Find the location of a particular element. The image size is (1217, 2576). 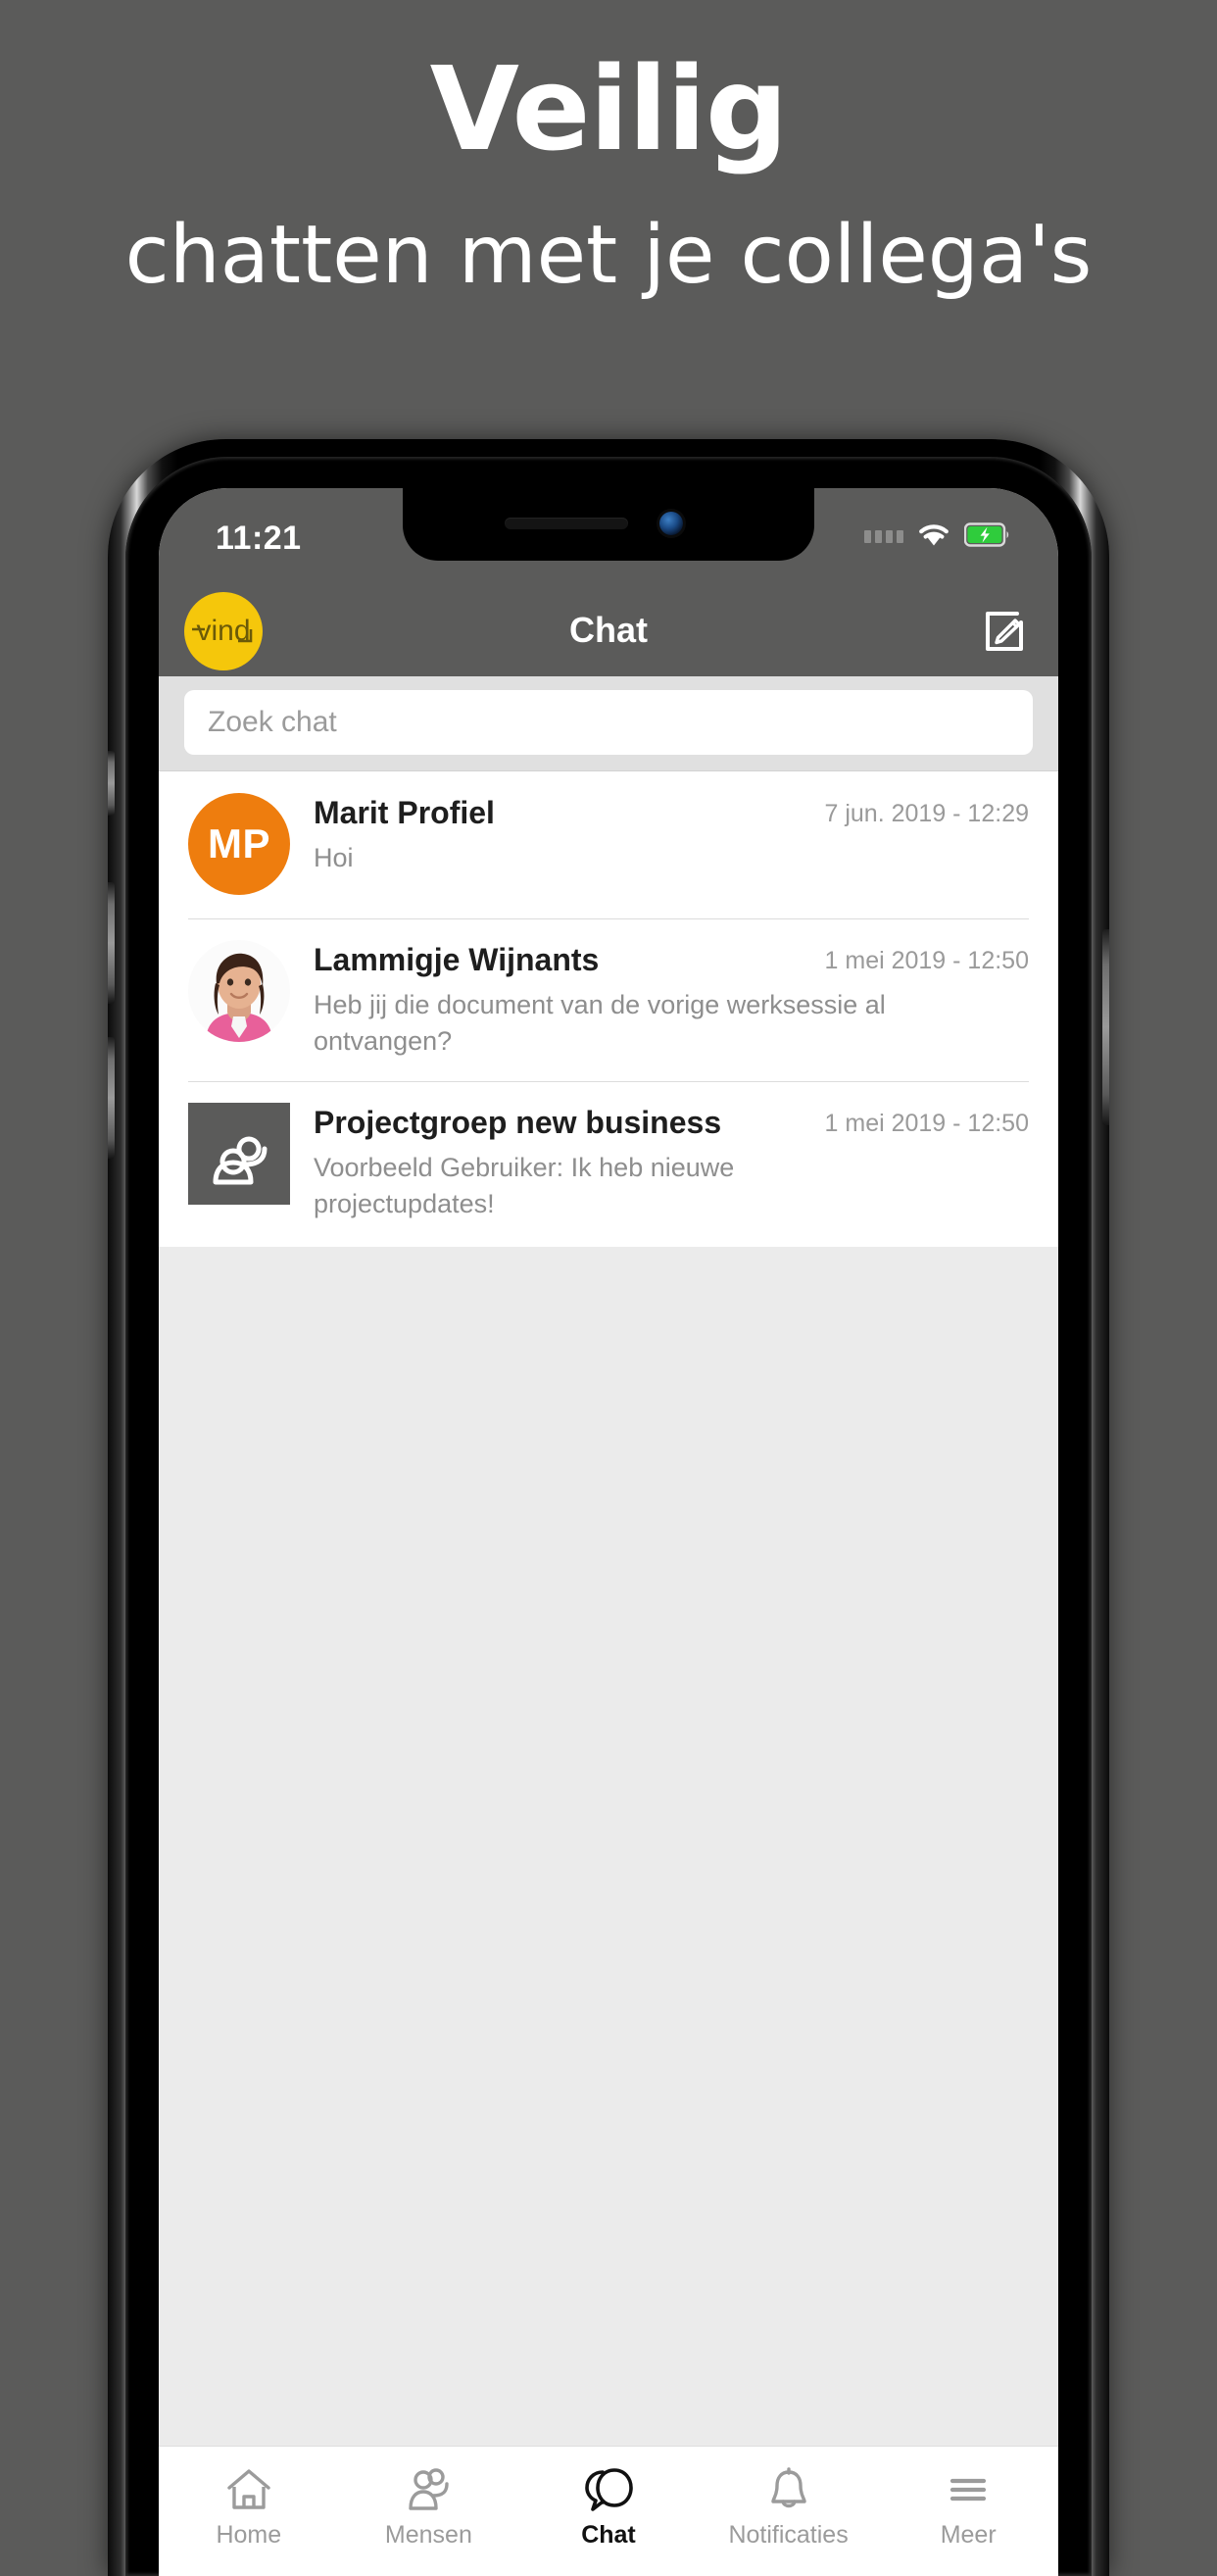

bell-icon is located at coordinates (788, 2489).